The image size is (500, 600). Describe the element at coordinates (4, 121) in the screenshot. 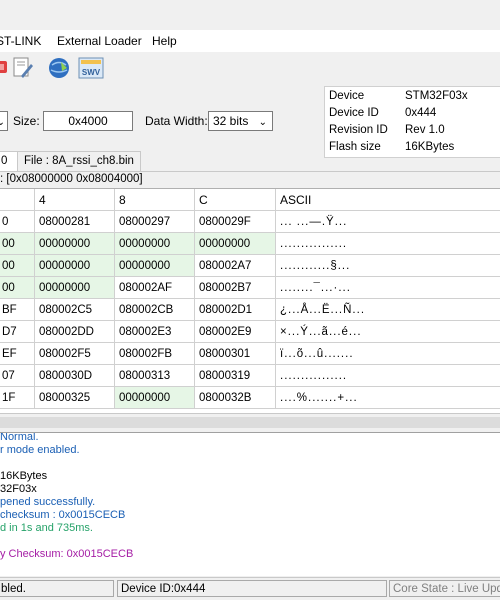

I see `address-dropdown: ⌄` at that location.